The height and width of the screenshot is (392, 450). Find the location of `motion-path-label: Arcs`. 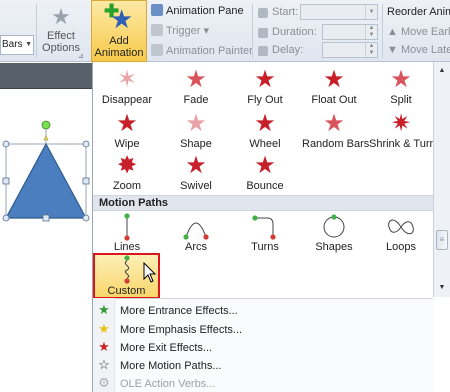

motion-path-label: Arcs is located at coordinates (196, 247).